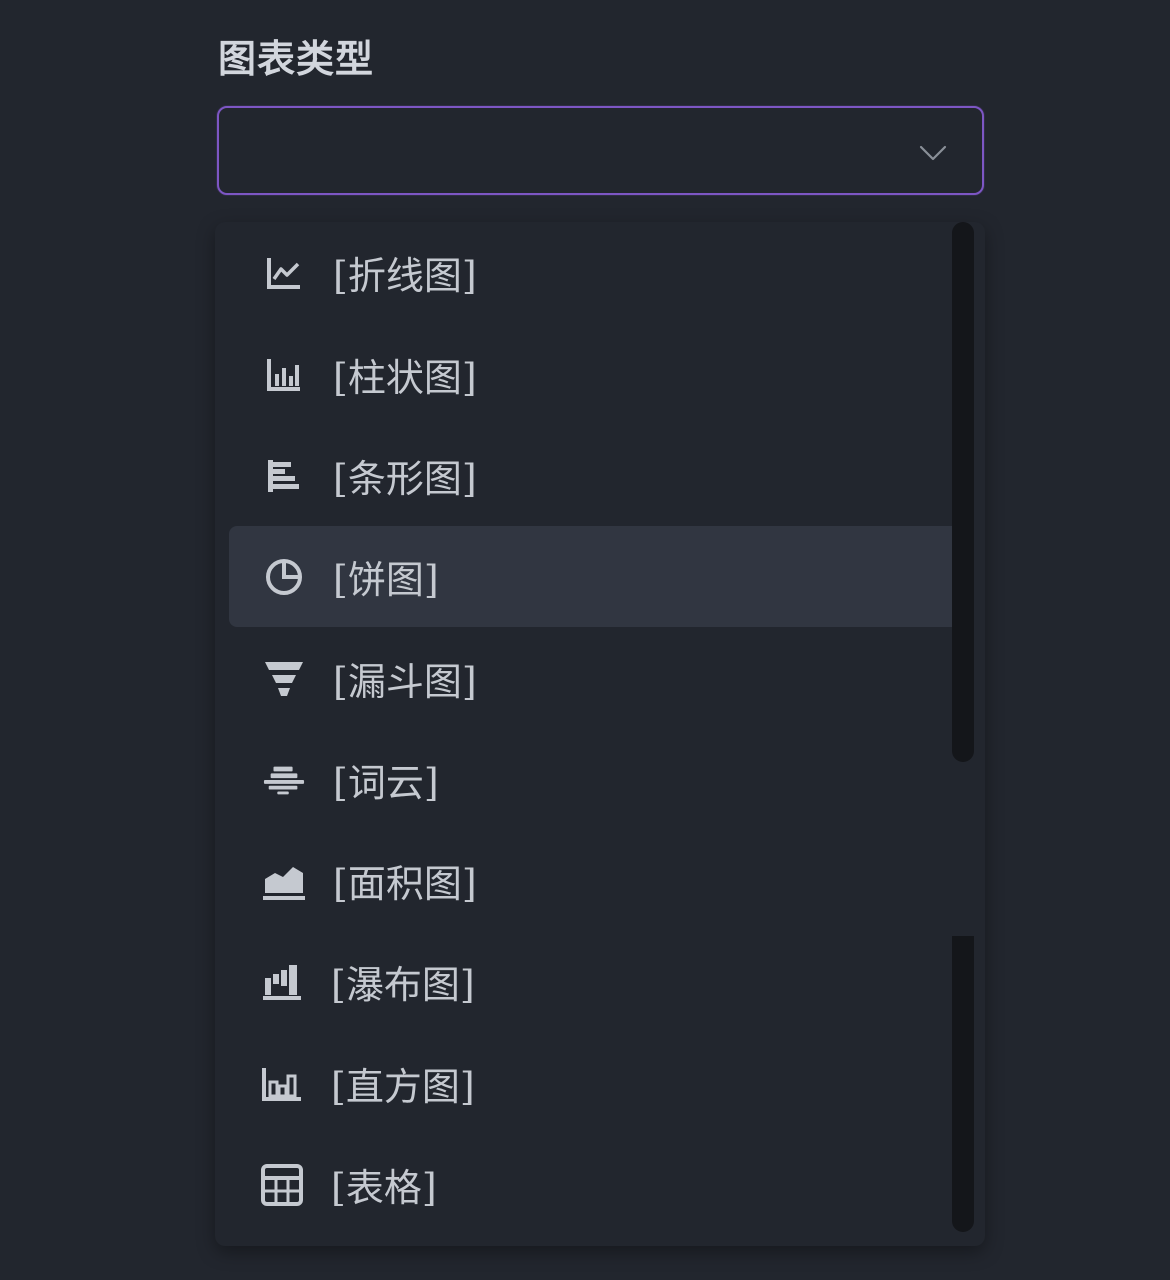 The height and width of the screenshot is (1280, 1170). Describe the element at coordinates (296, 59) in the screenshot. I see `chart-type-label: 图表类型` at that location.